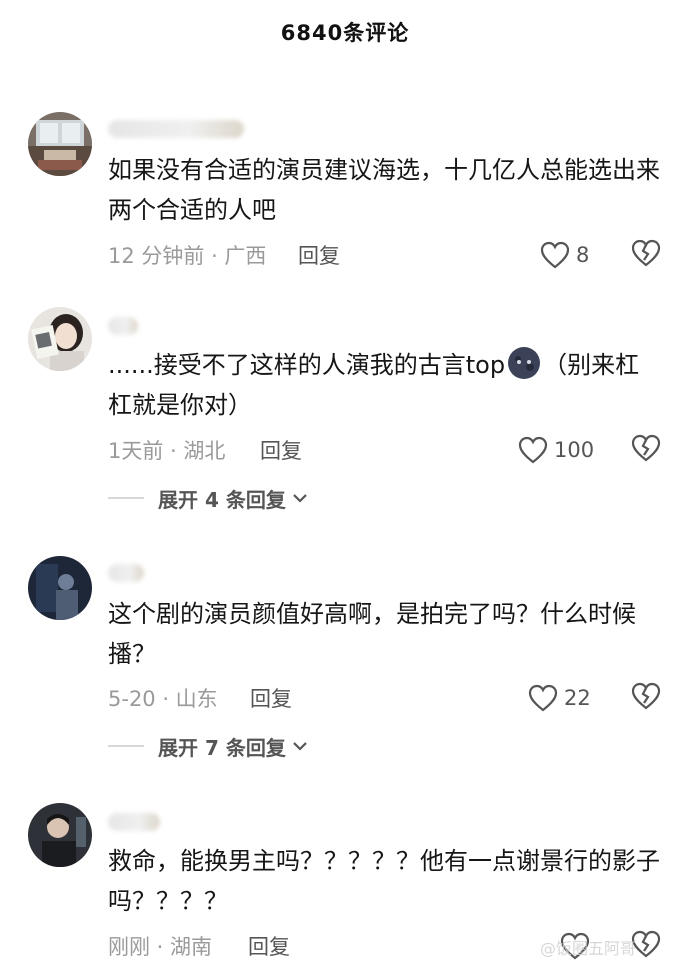 This screenshot has width=690, height=973. Describe the element at coordinates (167, 451) in the screenshot. I see `comment-time-location: 1天前 · 湖北` at that location.